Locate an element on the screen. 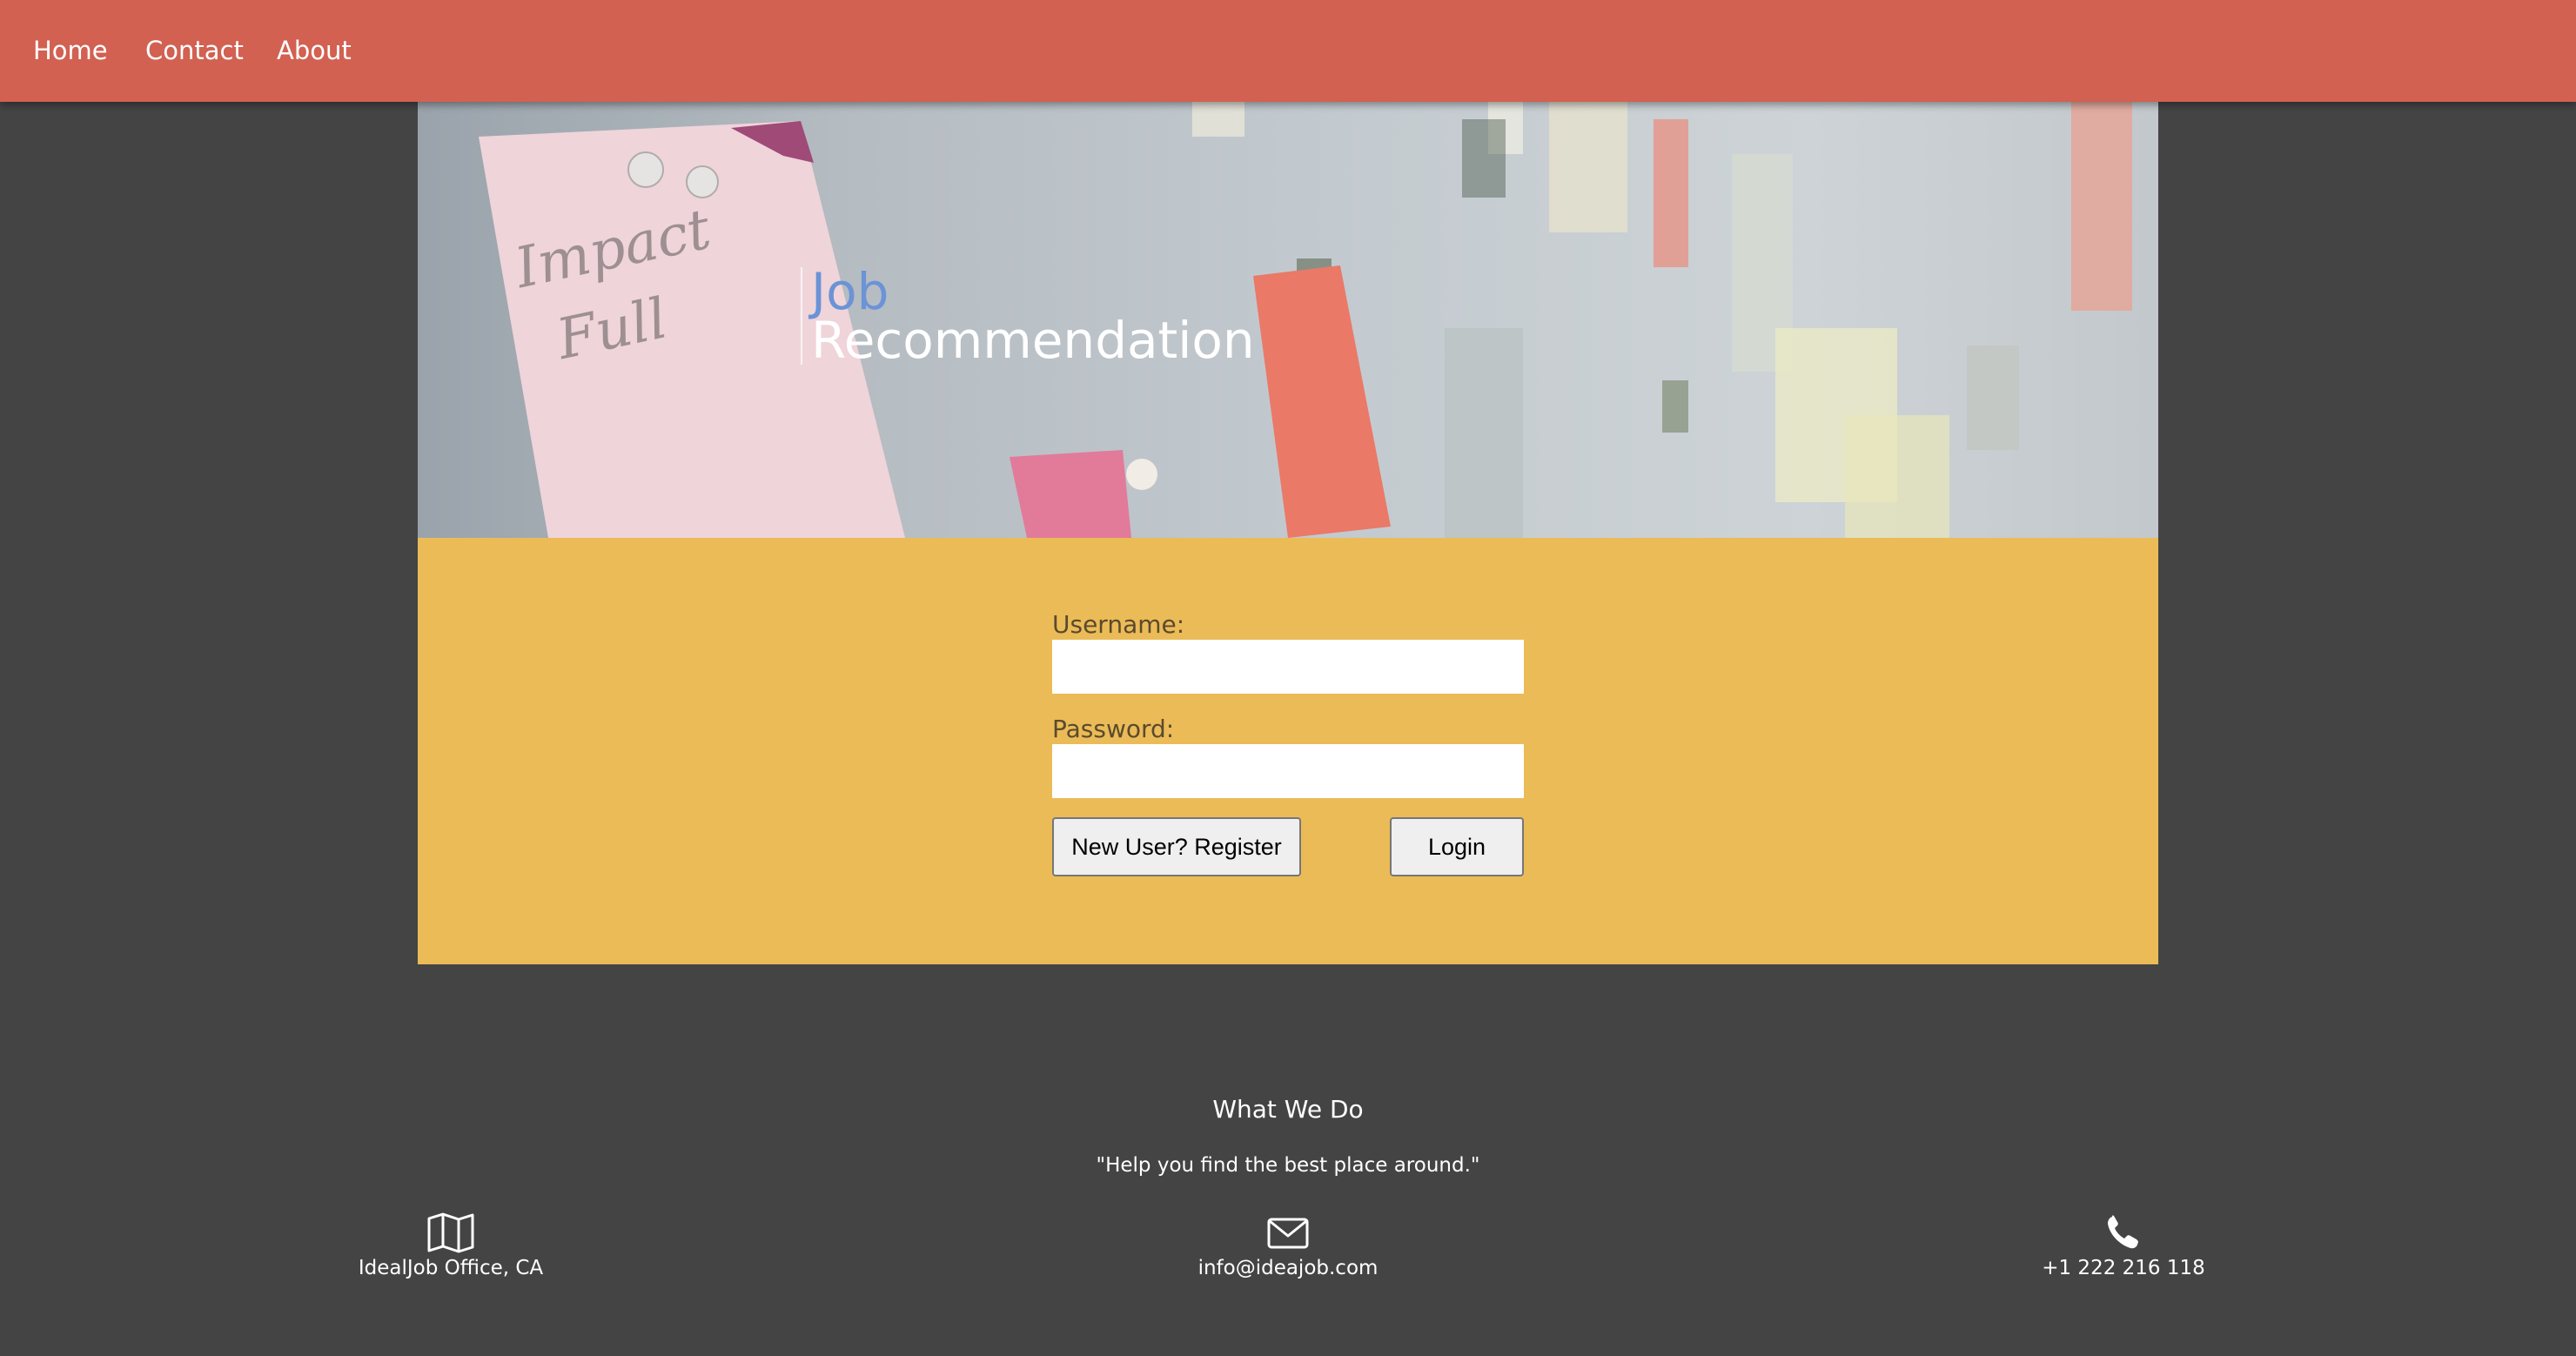  contact-email: info@ideajob.com is located at coordinates (1288, 1245).